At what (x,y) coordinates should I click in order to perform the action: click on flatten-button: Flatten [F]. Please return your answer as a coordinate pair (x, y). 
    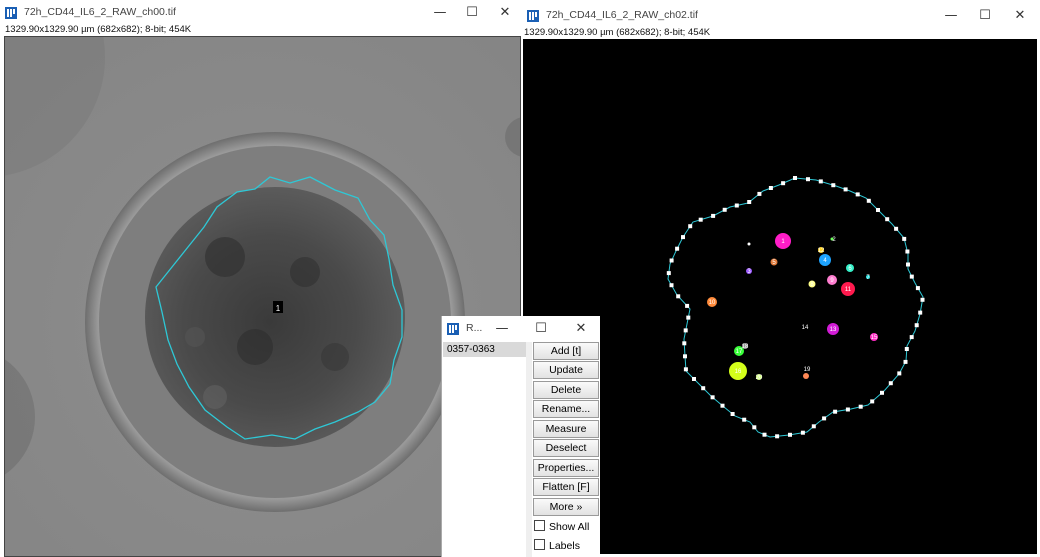
    Looking at the image, I should click on (566, 487).